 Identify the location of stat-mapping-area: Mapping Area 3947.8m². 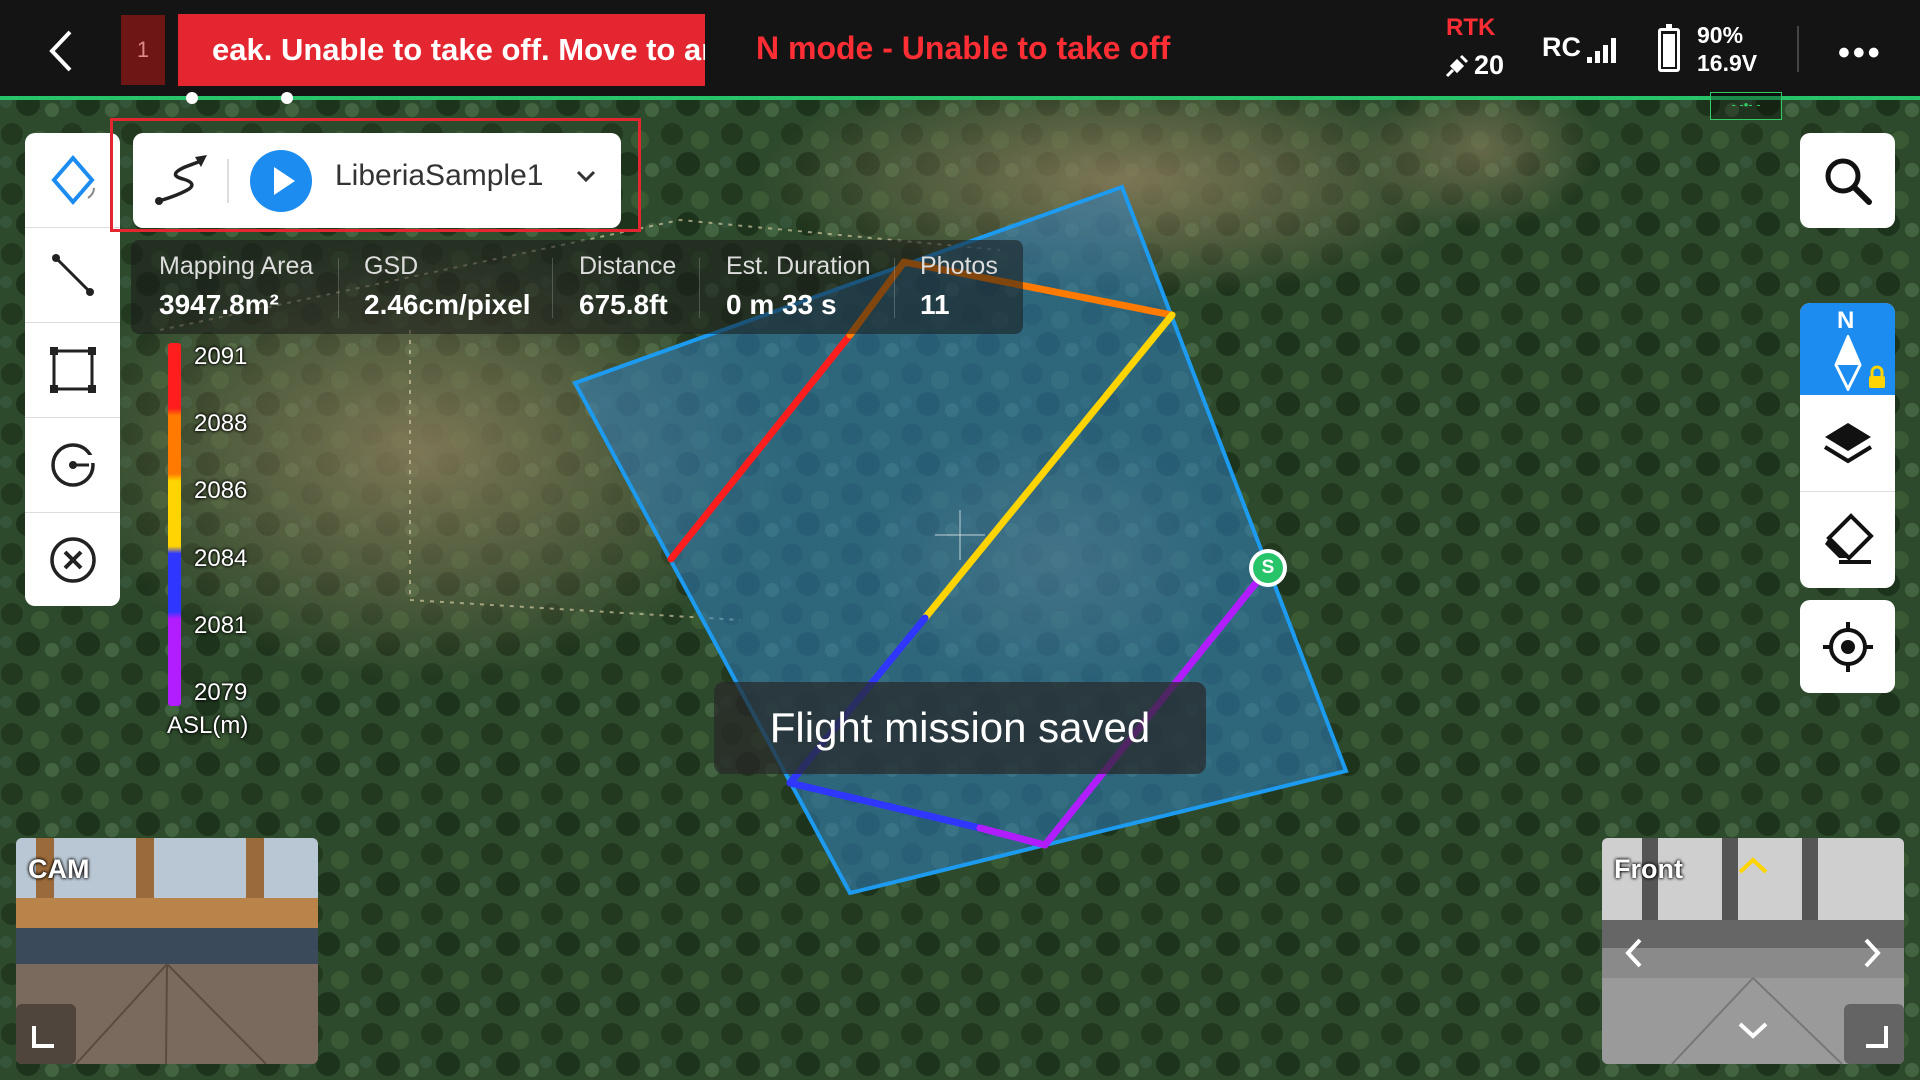
(236, 286).